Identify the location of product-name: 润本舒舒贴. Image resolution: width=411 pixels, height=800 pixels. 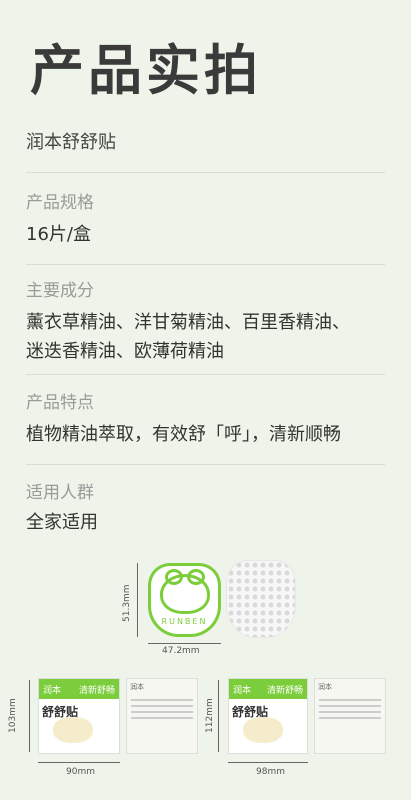
(71, 142).